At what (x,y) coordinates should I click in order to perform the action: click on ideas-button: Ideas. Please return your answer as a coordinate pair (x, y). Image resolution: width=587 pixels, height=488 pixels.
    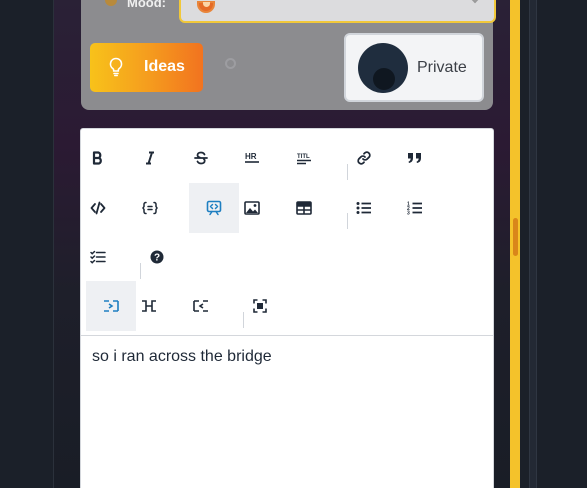
    Looking at the image, I should click on (146, 67).